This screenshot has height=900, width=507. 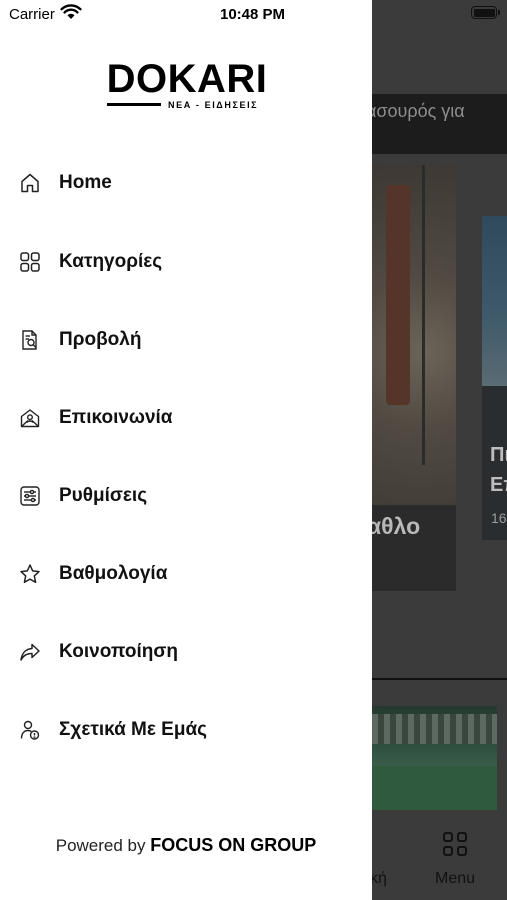 I want to click on mail-contact-icon, so click(x=30, y=418).